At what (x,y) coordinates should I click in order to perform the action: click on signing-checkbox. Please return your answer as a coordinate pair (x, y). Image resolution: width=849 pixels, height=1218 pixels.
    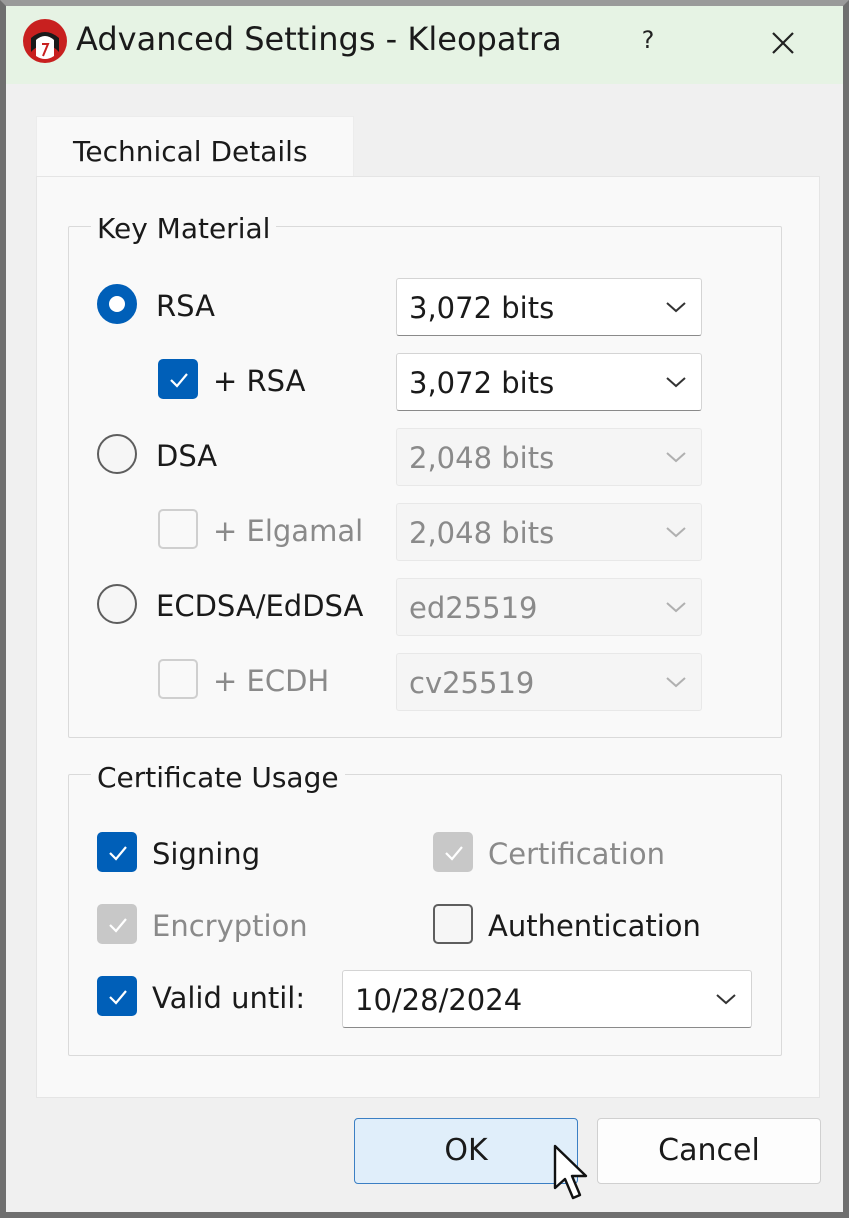
    Looking at the image, I should click on (117, 852).